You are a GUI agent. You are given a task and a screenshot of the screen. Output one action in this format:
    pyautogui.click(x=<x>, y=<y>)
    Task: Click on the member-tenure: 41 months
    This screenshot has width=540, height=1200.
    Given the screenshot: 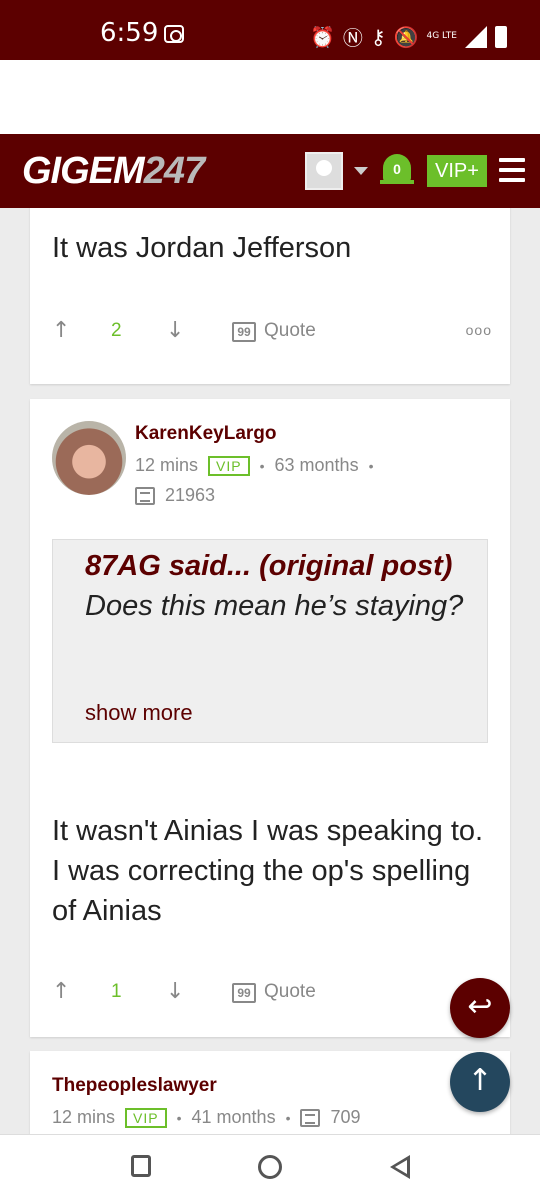 What is the action you would take?
    pyautogui.click(x=233, y=1117)
    